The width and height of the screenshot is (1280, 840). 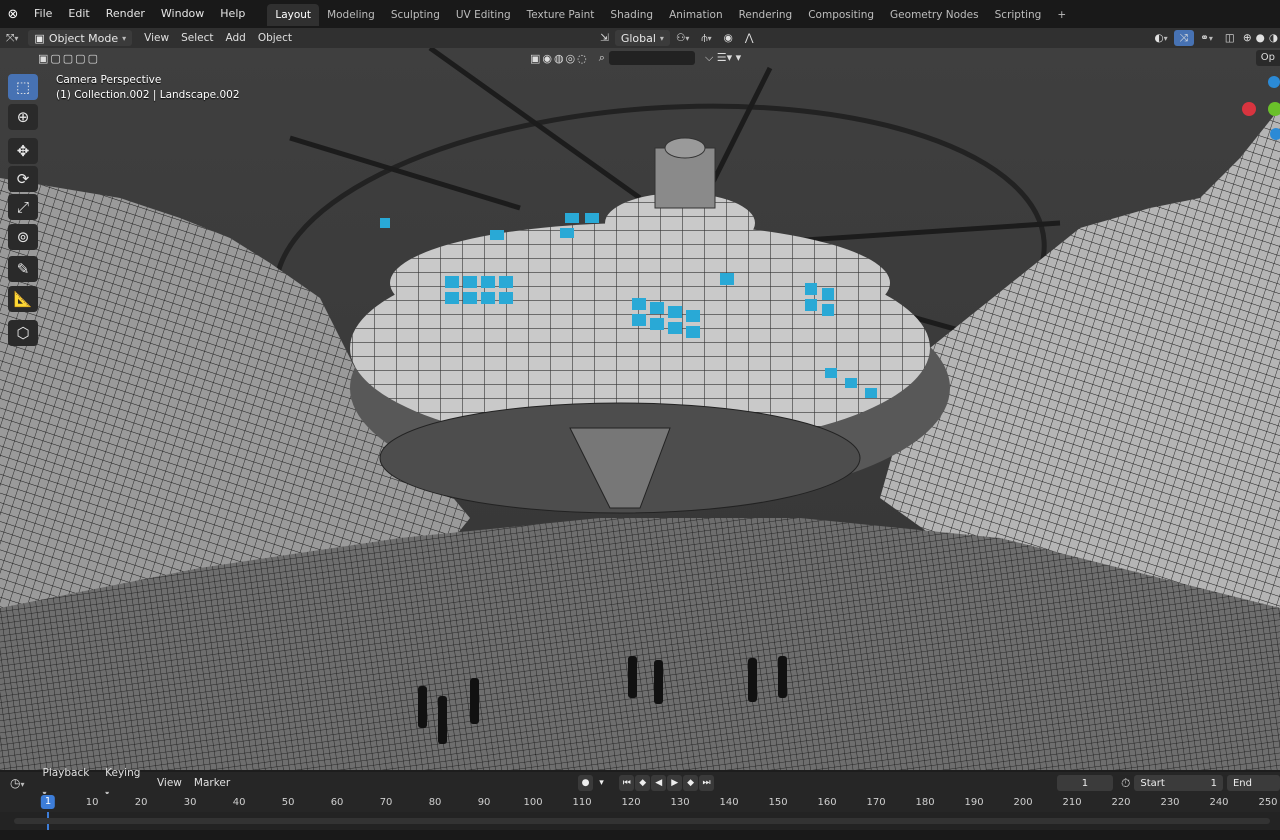 What do you see at coordinates (1274, 82) in the screenshot?
I see `gizmo-z-top-icon` at bounding box center [1274, 82].